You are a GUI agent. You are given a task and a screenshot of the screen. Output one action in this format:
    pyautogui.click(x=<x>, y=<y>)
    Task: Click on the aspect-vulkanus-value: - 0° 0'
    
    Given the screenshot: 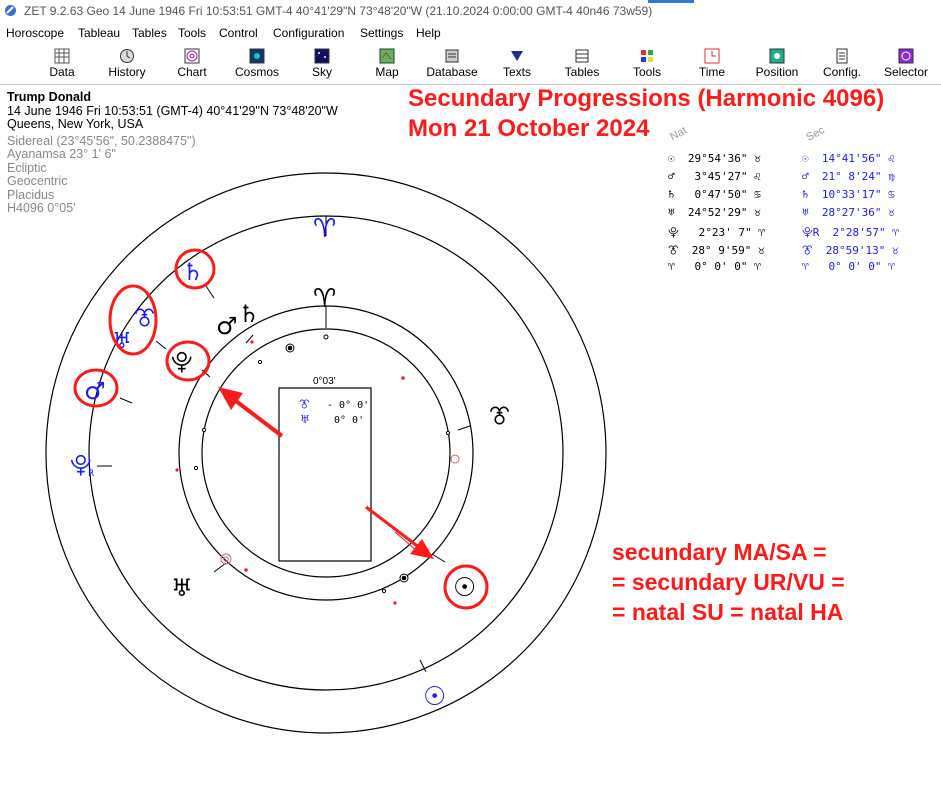 What is the action you would take?
    pyautogui.click(x=348, y=405)
    